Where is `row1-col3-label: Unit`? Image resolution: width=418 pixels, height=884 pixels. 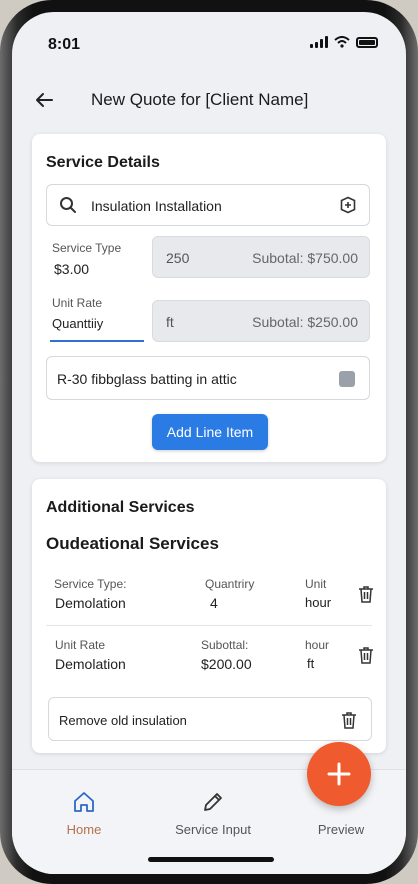 row1-col3-label: Unit is located at coordinates (316, 584).